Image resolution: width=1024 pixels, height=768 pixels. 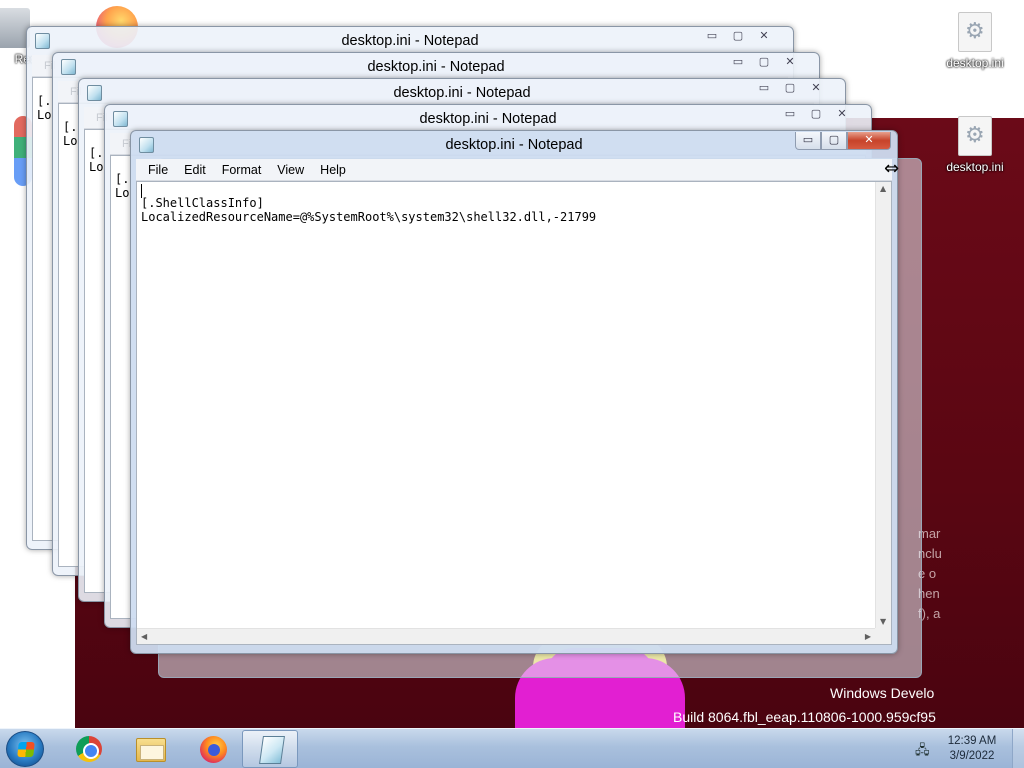 I want to click on scroll-down-arrow-icon: ▼, so click(x=883, y=621).